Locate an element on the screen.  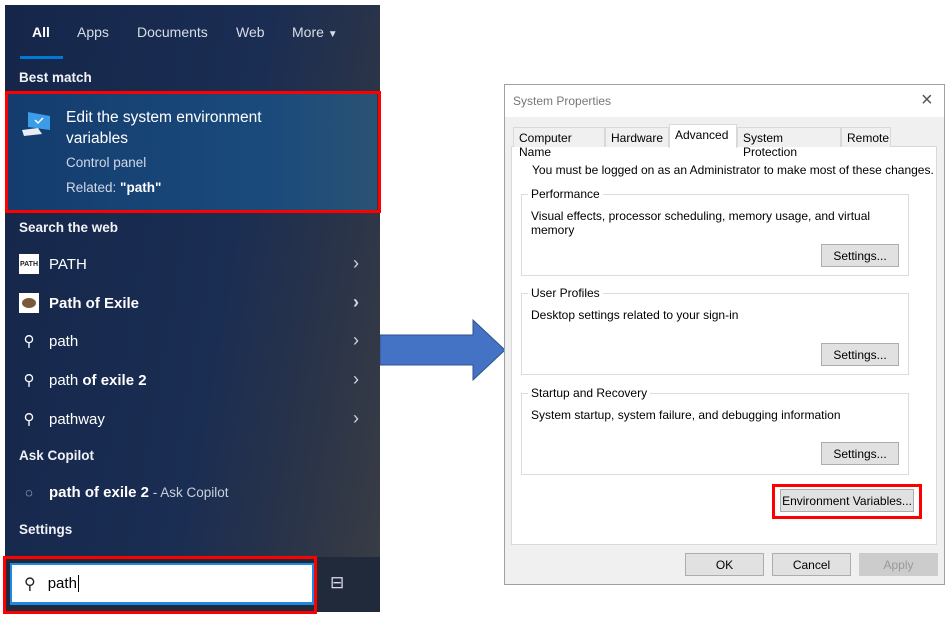
highlight-env-button is located at coordinates (847, 501).